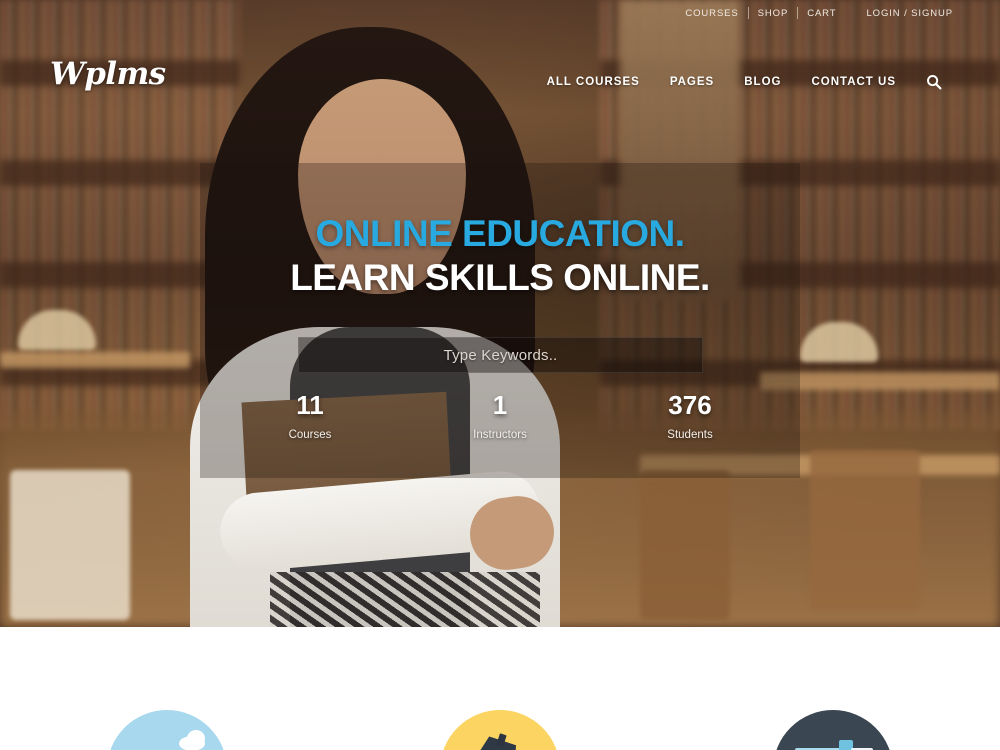 The width and height of the screenshot is (1000, 750). I want to click on stat-instructors-number: 1, so click(500, 405).